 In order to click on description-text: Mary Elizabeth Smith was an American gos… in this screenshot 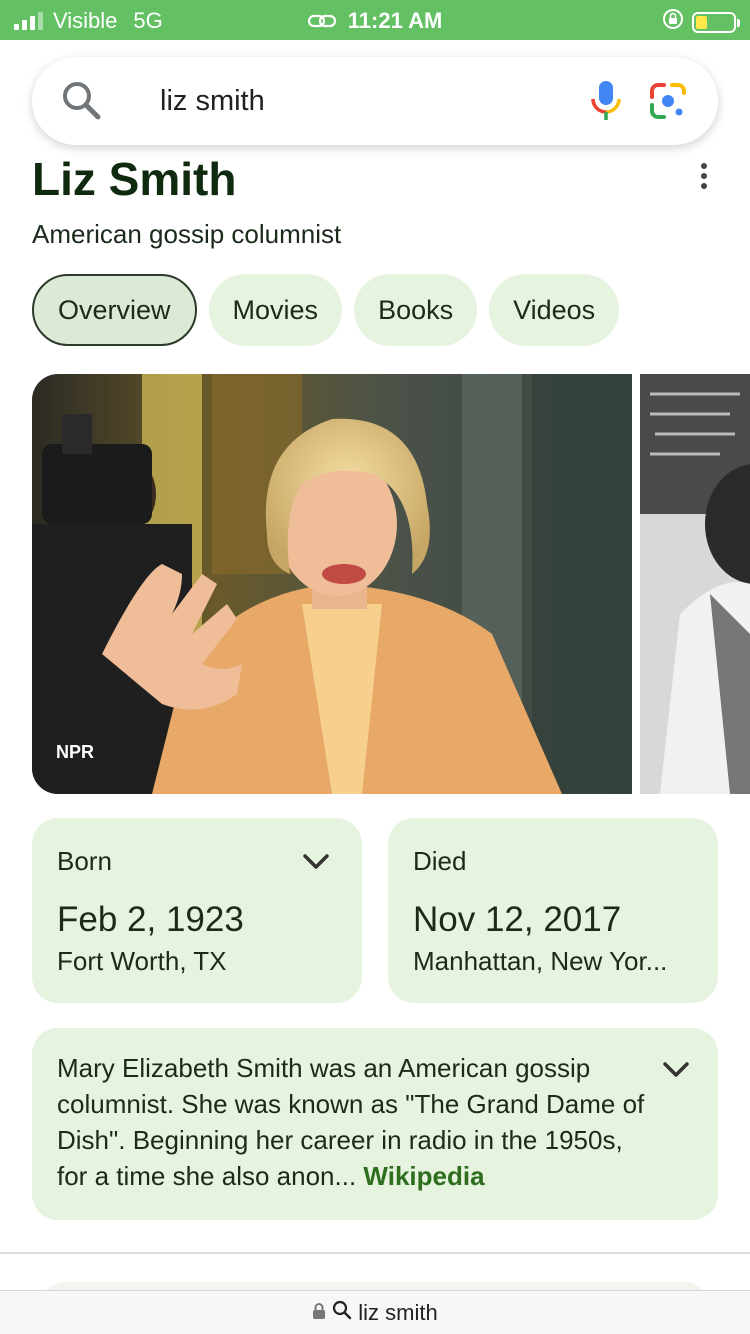, I will do `click(352, 1122)`.